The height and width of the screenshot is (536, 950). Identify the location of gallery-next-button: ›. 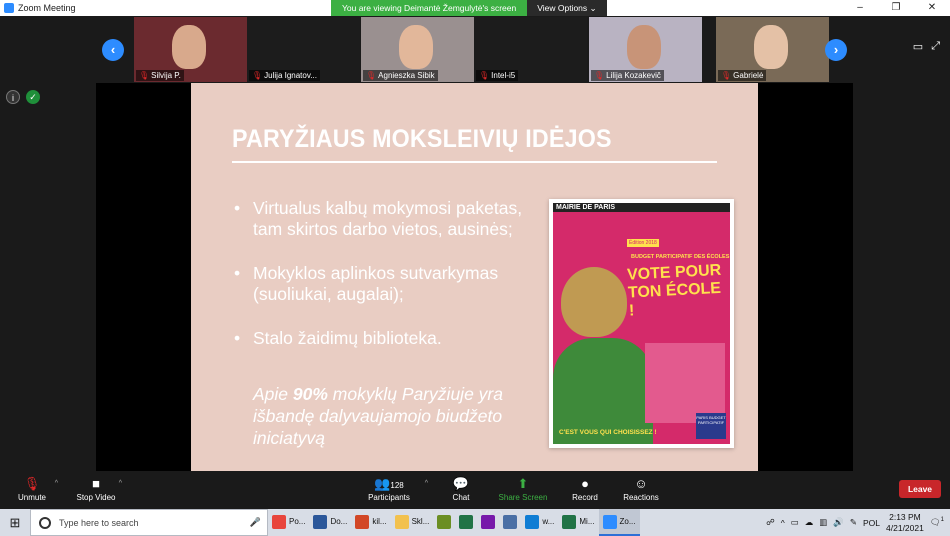
(836, 50).